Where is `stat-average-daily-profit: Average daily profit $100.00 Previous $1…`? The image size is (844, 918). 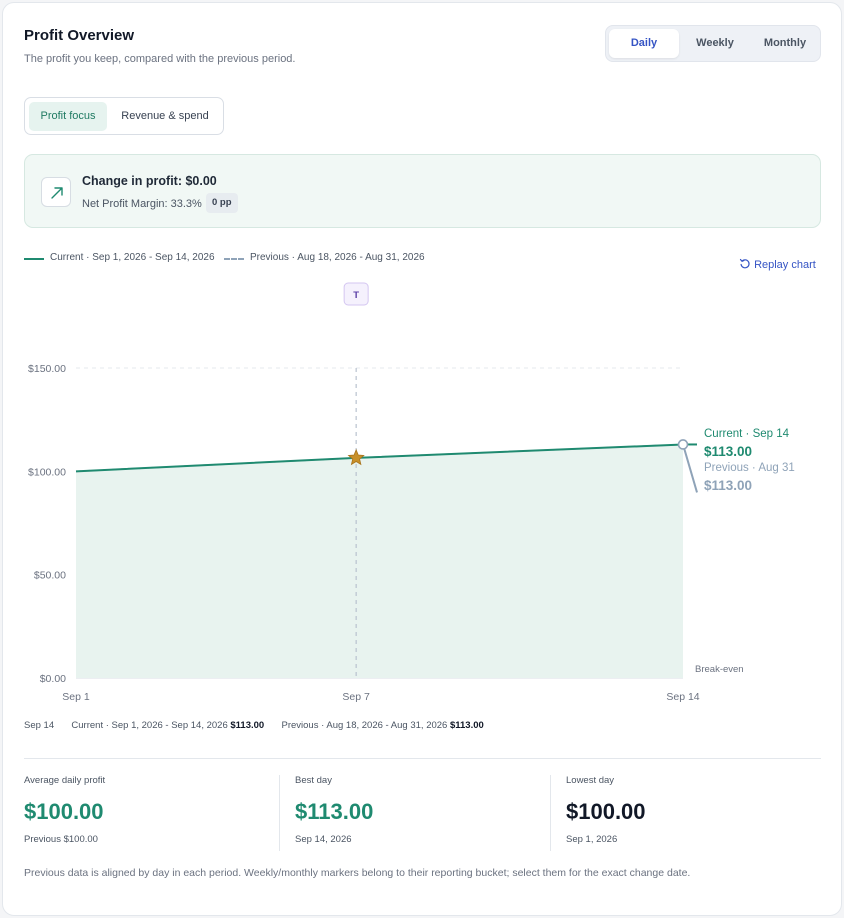
stat-average-daily-profit: Average daily profit $100.00 Previous $1… is located at coordinates (154, 813).